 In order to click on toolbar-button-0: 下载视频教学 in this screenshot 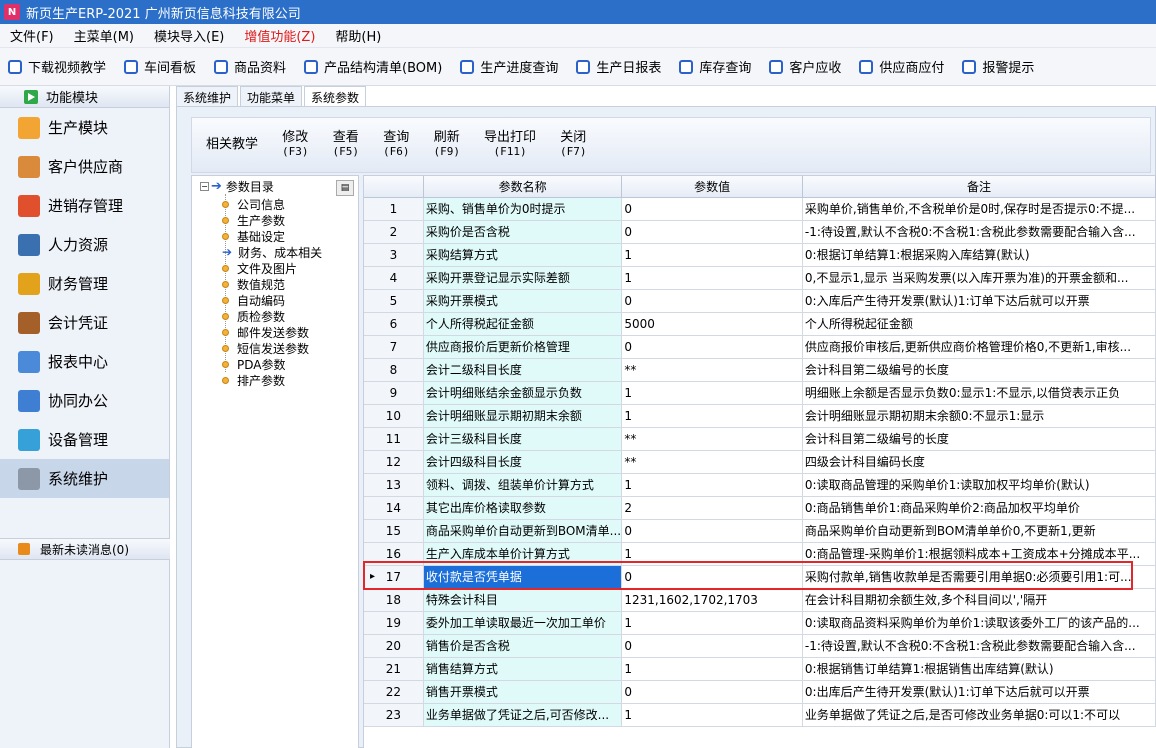, I will do `click(57, 66)`.